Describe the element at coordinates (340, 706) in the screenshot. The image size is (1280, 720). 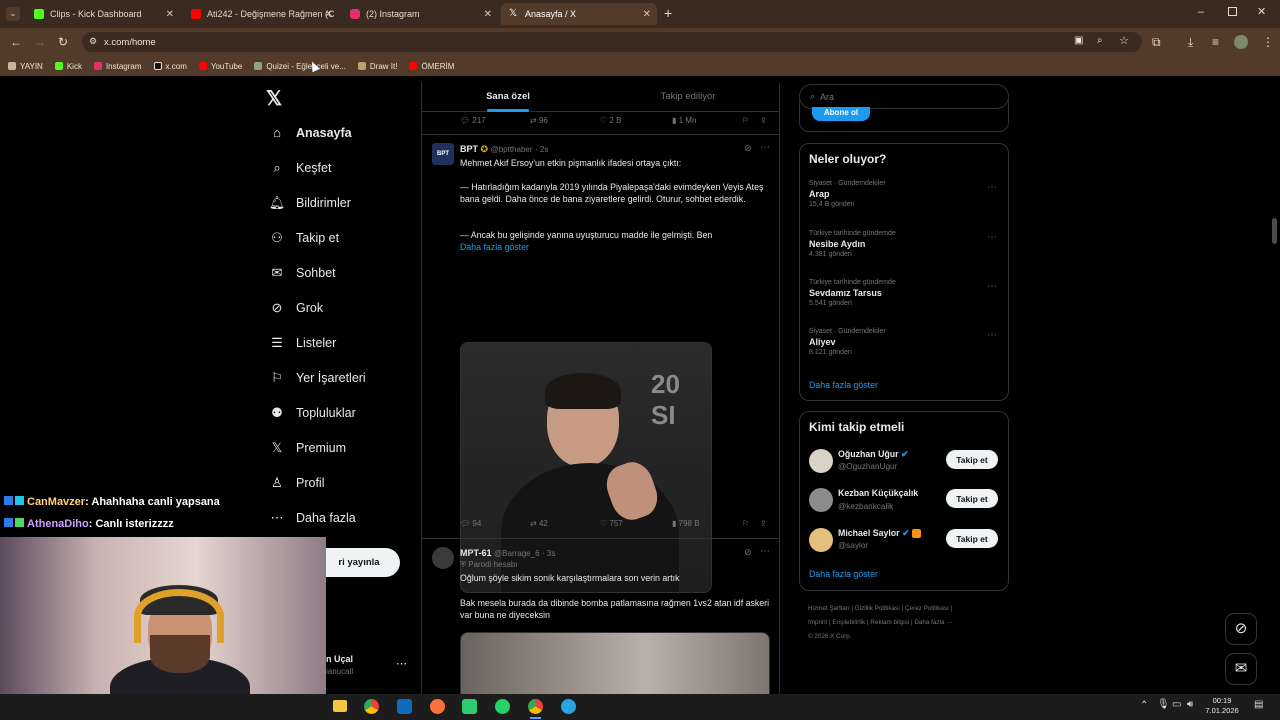
I see `file-explorer-icon` at that location.